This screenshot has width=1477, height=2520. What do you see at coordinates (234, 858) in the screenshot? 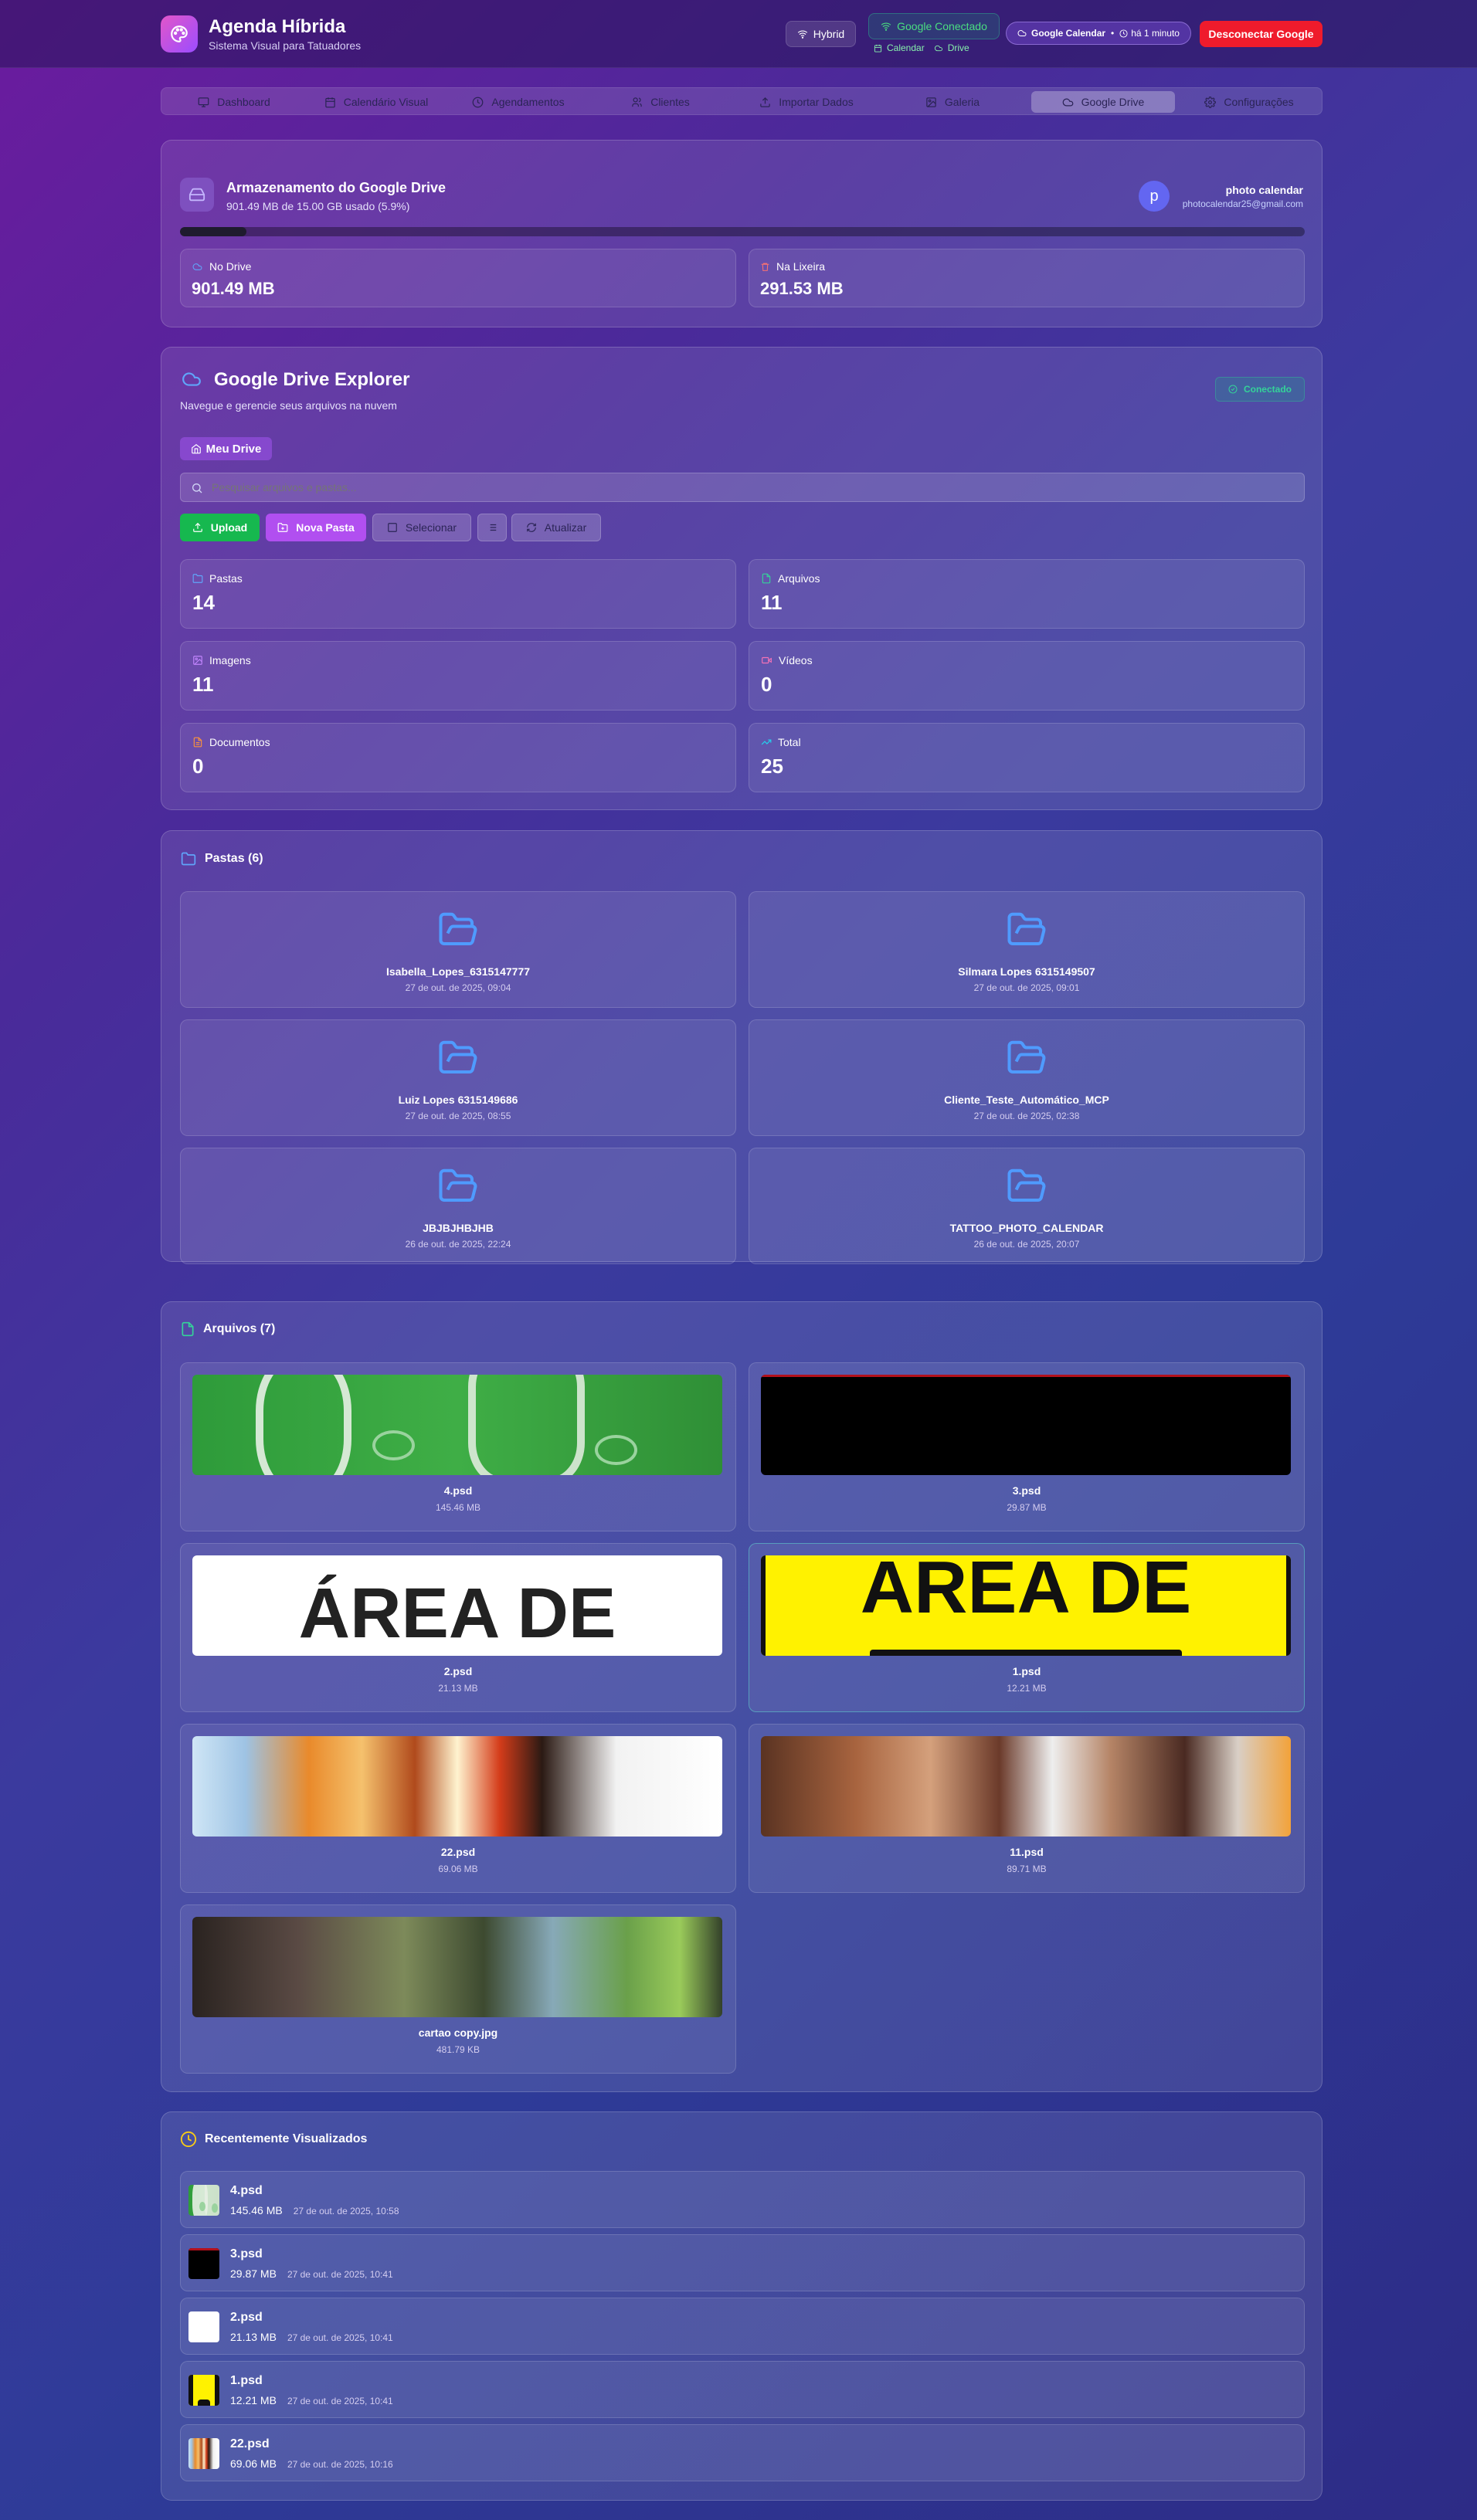
I see `folders-title: Pastas (6)` at bounding box center [234, 858].